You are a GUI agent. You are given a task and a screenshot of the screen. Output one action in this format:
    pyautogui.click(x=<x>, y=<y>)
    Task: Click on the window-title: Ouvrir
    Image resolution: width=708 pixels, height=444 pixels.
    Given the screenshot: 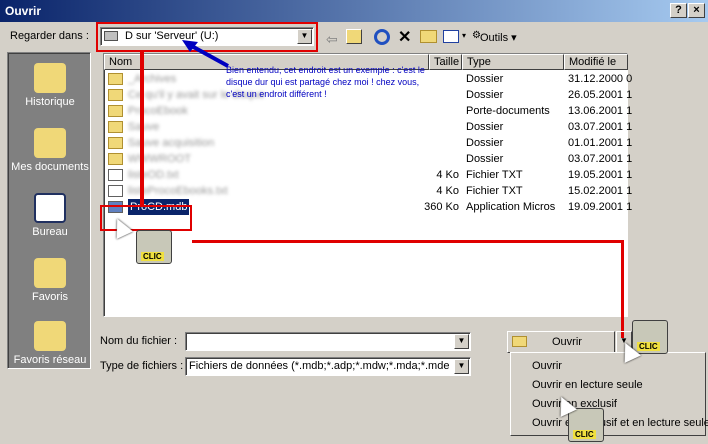 What is the action you would take?
    pyautogui.click(x=23, y=11)
    